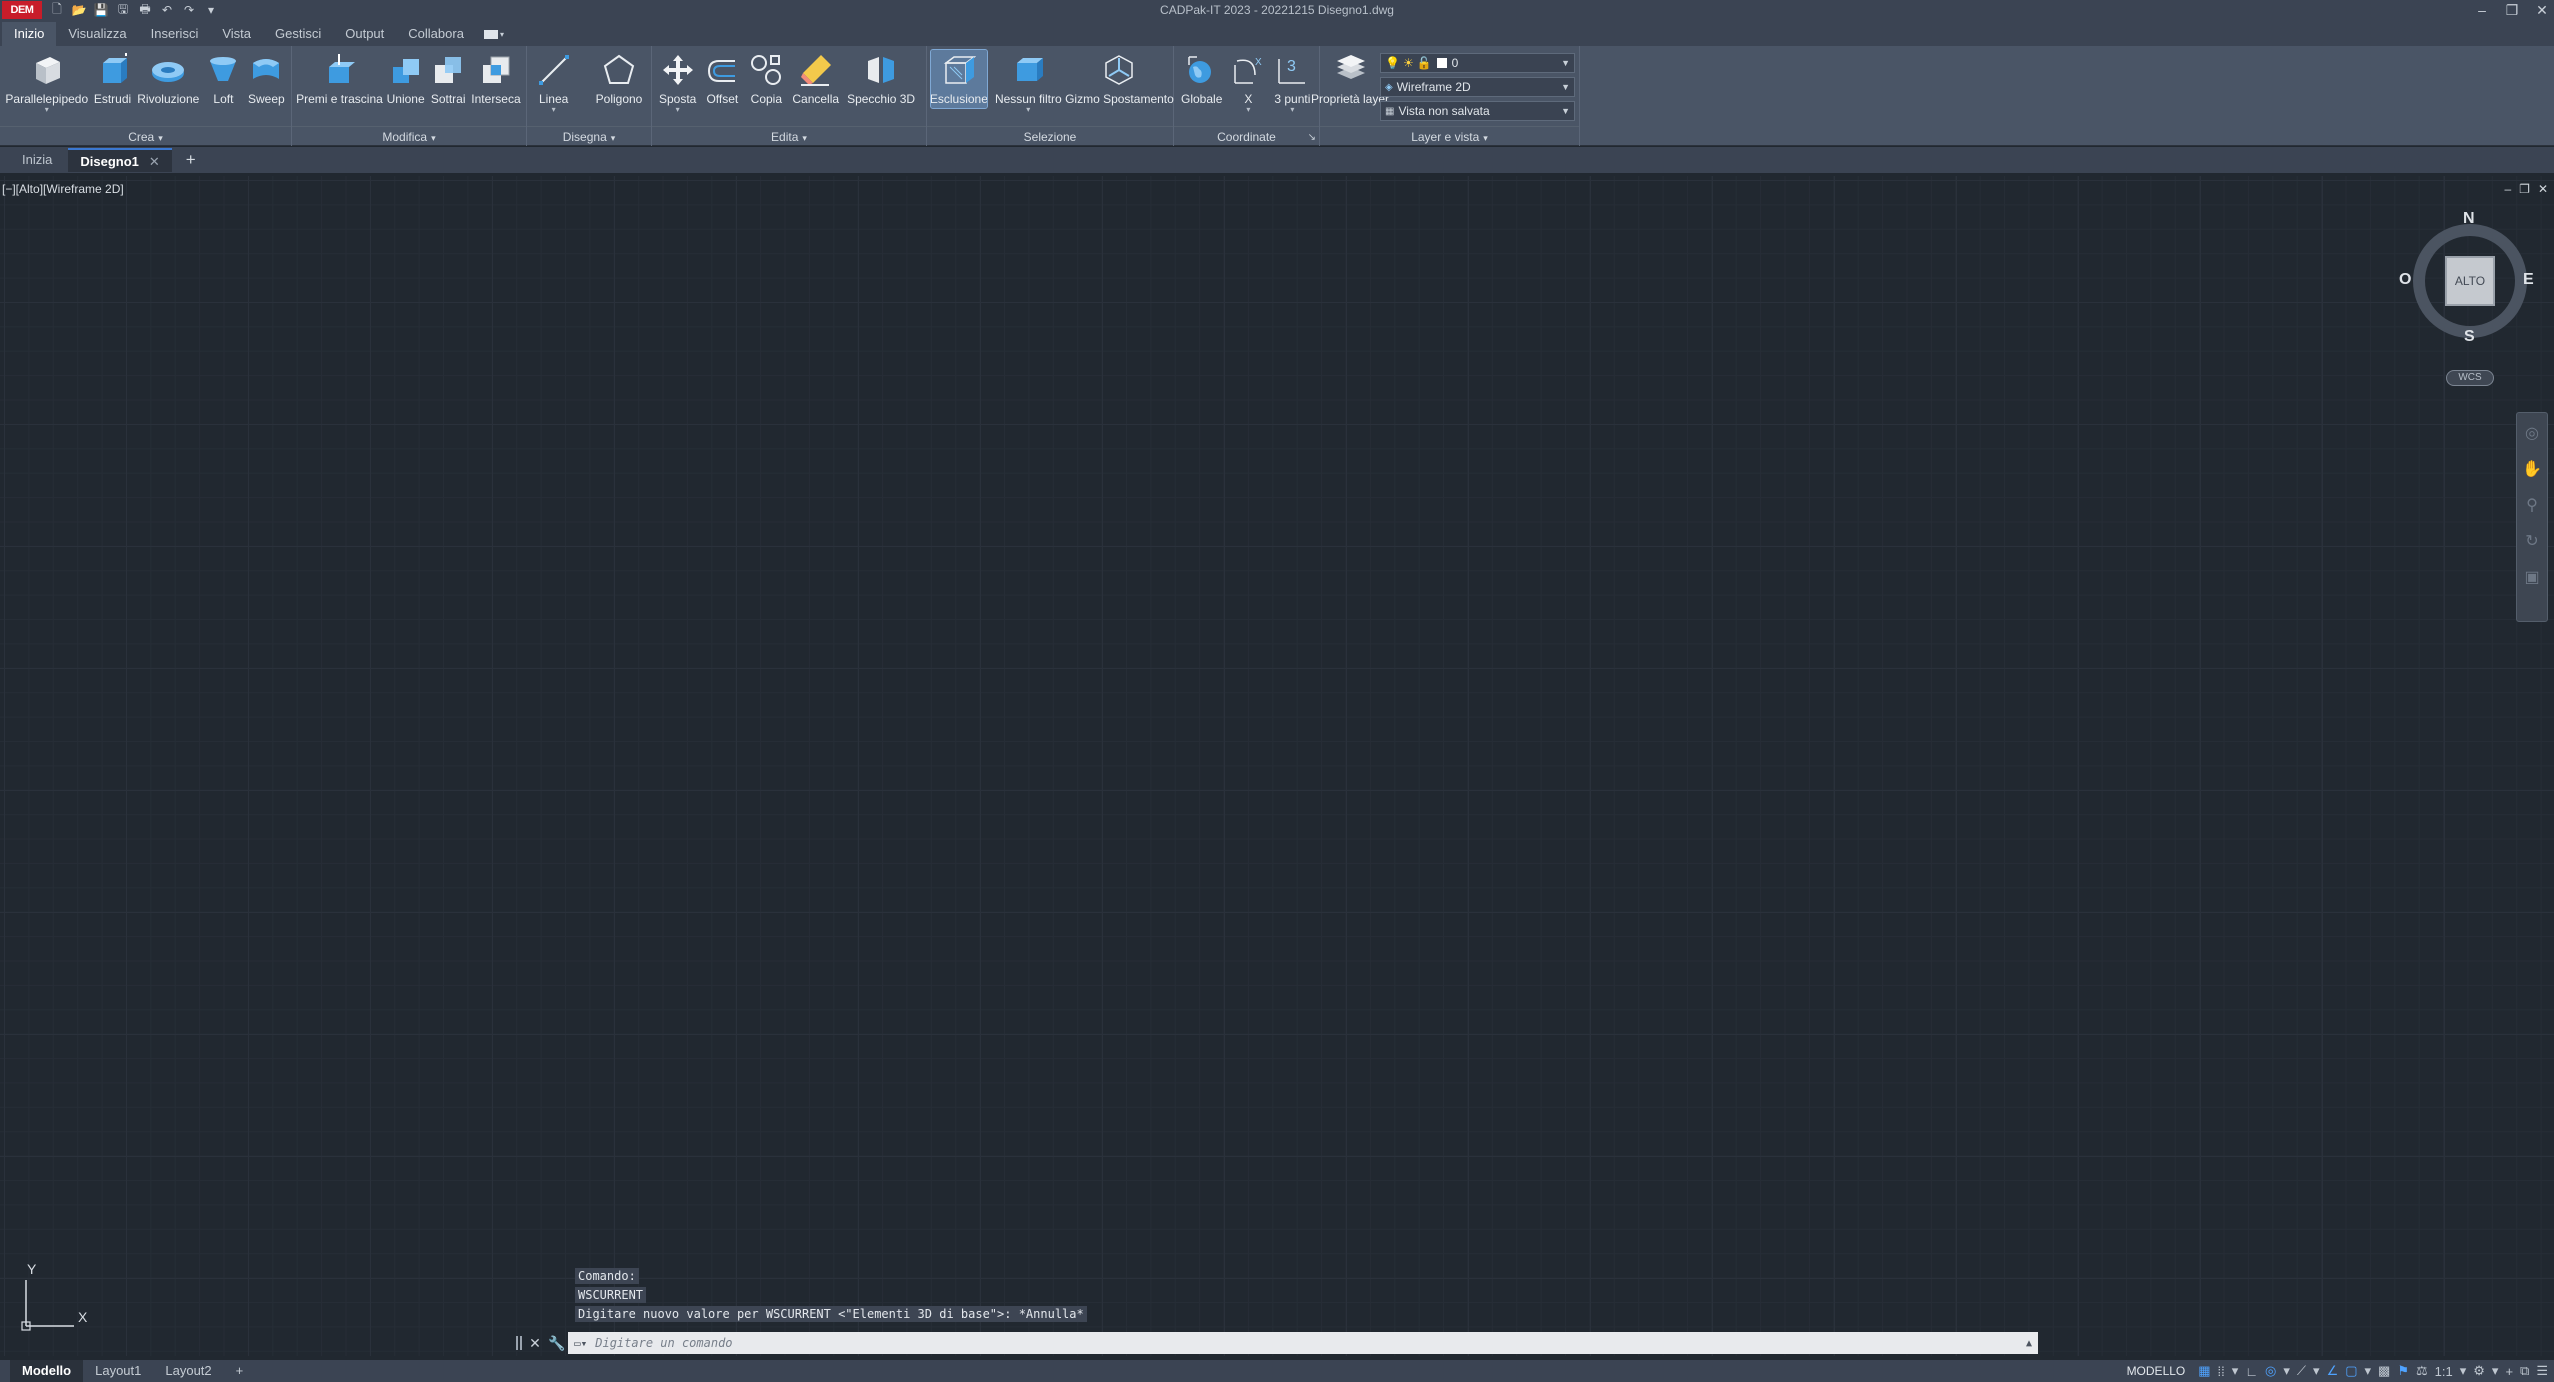  Describe the element at coordinates (2469, 337) in the screenshot. I see `compass-south: S` at that location.